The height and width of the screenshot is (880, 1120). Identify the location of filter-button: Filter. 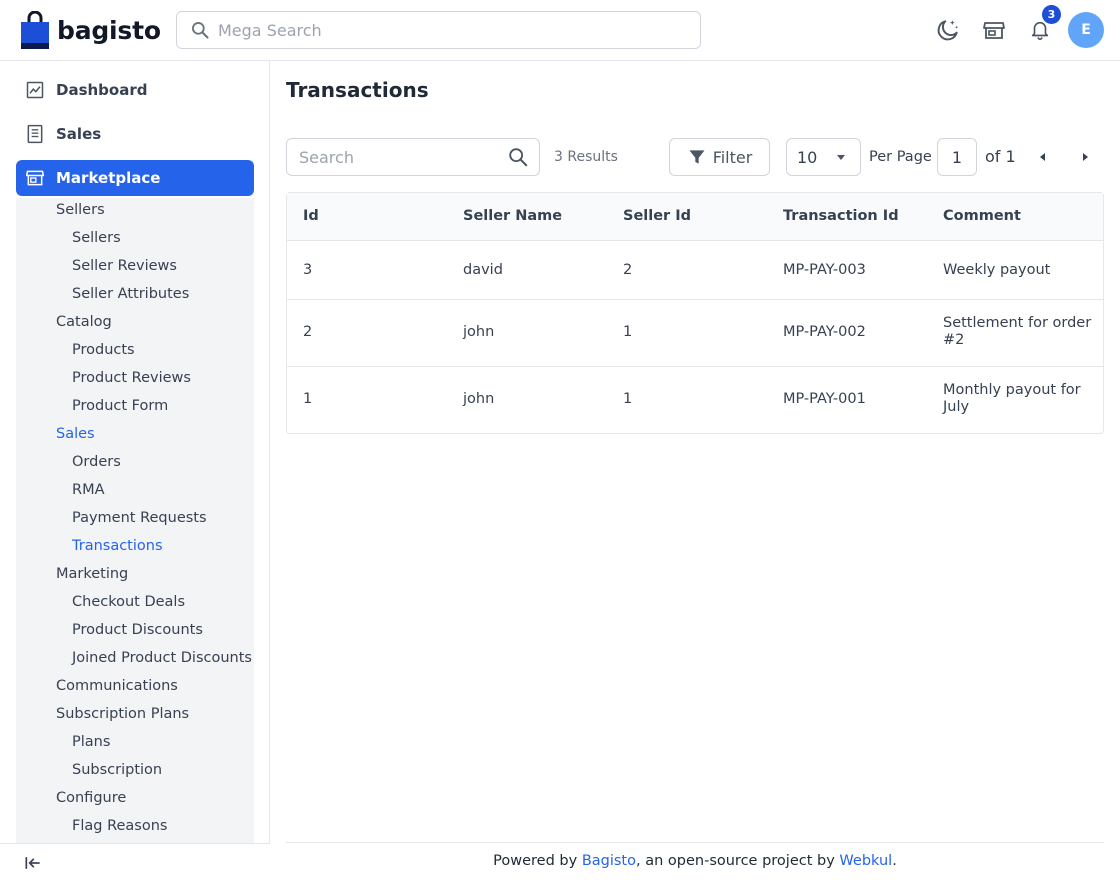
(719, 157).